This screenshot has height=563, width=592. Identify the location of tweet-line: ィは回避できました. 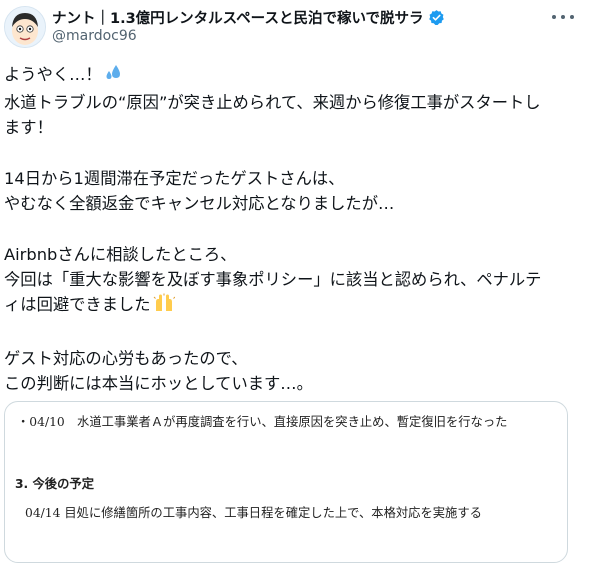
(294, 306).